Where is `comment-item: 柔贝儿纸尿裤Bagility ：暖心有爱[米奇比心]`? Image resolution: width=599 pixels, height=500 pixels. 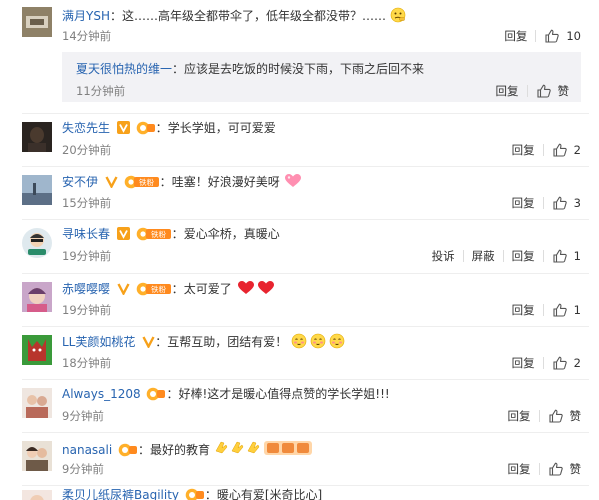
comment-item: 柔贝儿纸尿裤Bagility ：暖心有爱[米奇比心] is located at coordinates (299, 493).